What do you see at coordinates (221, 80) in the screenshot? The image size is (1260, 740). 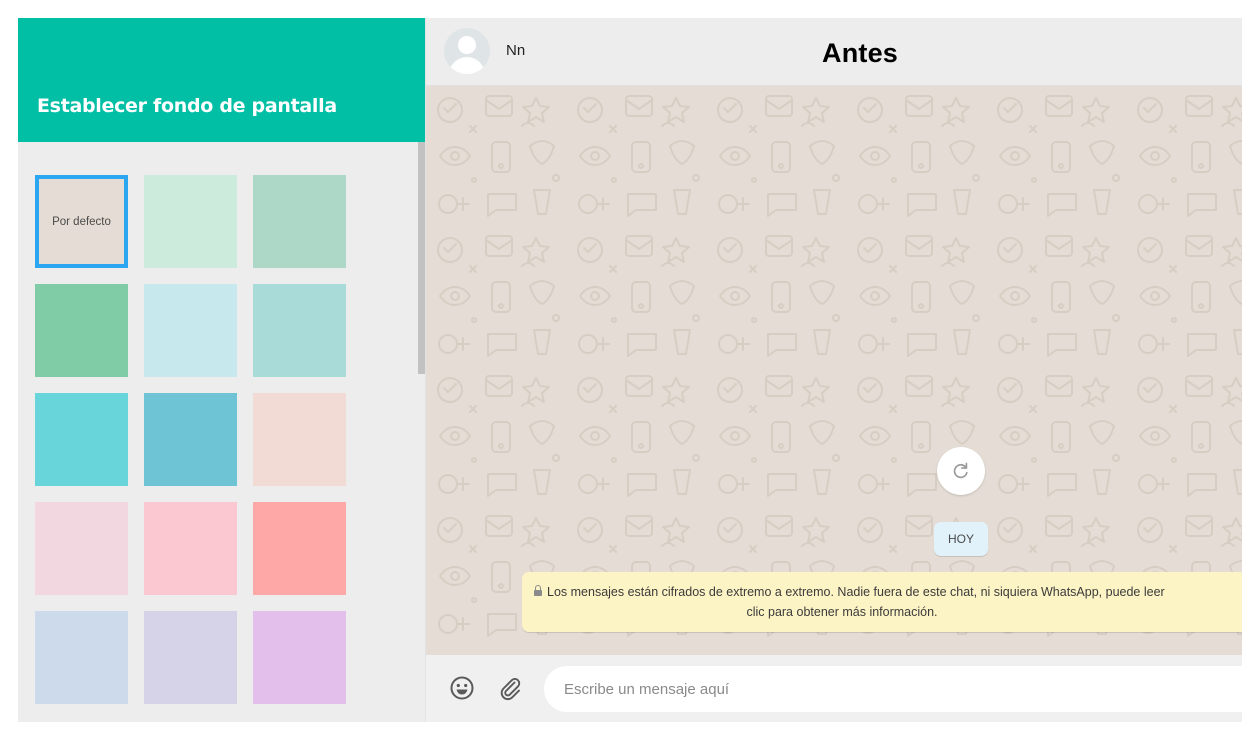 I see `wallpaper-panel-header: Establecer fondo de pantalla` at bounding box center [221, 80].